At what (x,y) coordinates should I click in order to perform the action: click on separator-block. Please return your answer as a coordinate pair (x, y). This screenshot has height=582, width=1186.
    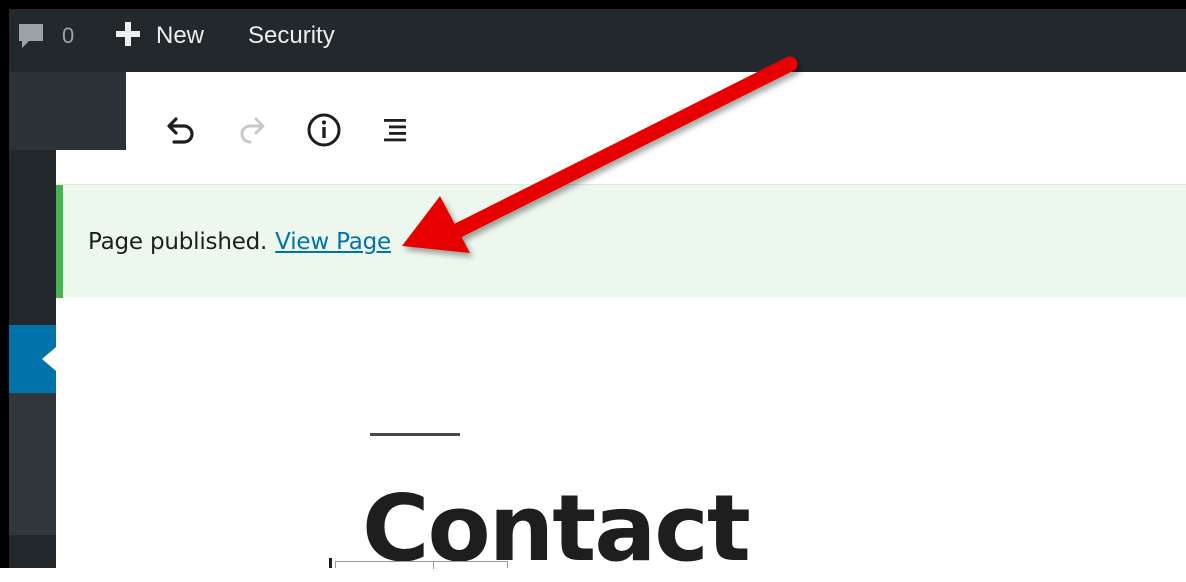
    Looking at the image, I should click on (415, 434).